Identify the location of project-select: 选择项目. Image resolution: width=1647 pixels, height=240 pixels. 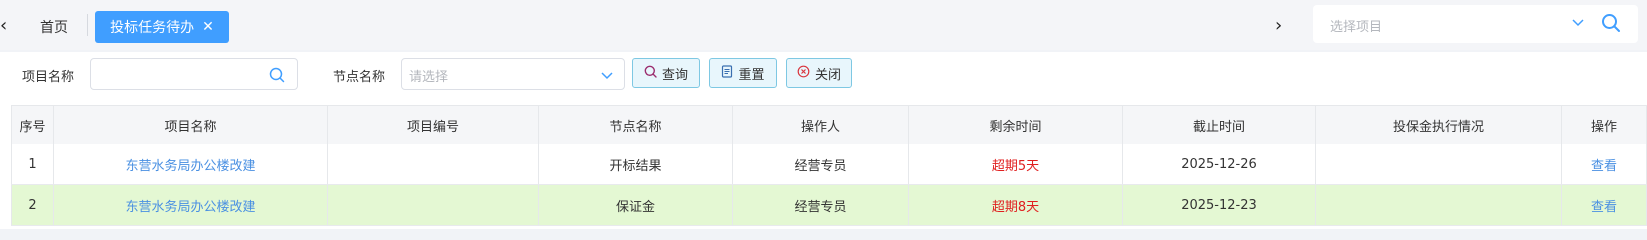
(1475, 24).